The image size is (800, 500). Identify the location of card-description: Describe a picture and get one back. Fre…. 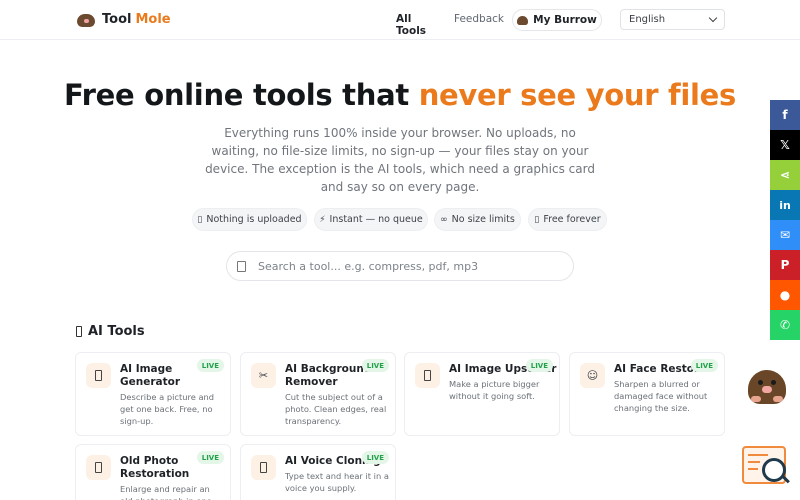
(167, 409).